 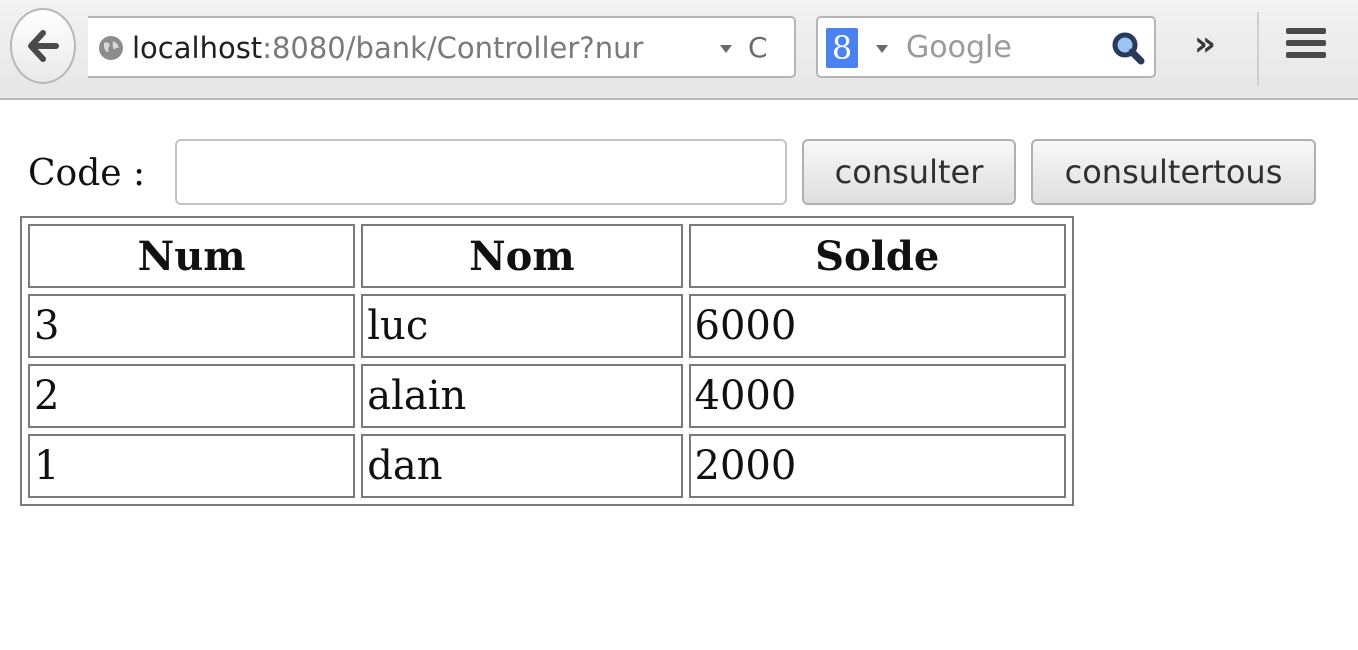 I want to click on cell-num: 2, so click(x=192, y=396).